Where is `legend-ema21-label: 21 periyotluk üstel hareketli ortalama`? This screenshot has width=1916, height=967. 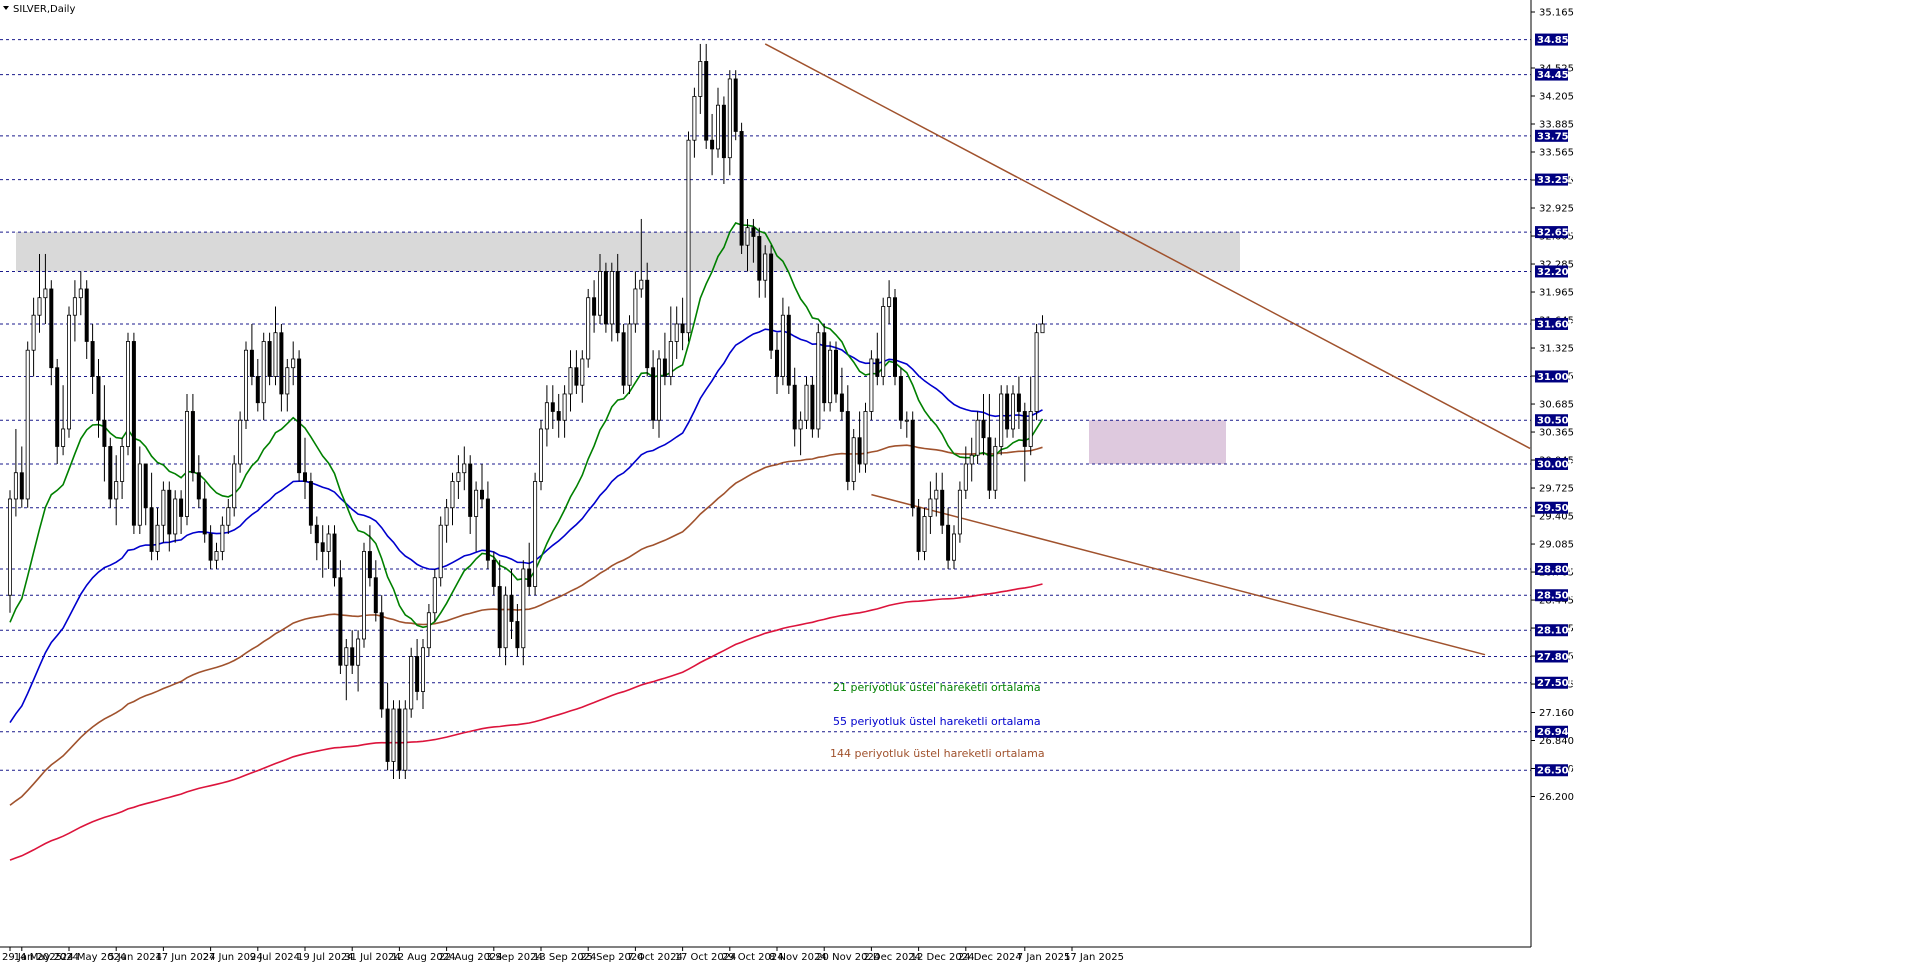 legend-ema21-label: 21 periyotluk üstel hareketli ortalama is located at coordinates (937, 687).